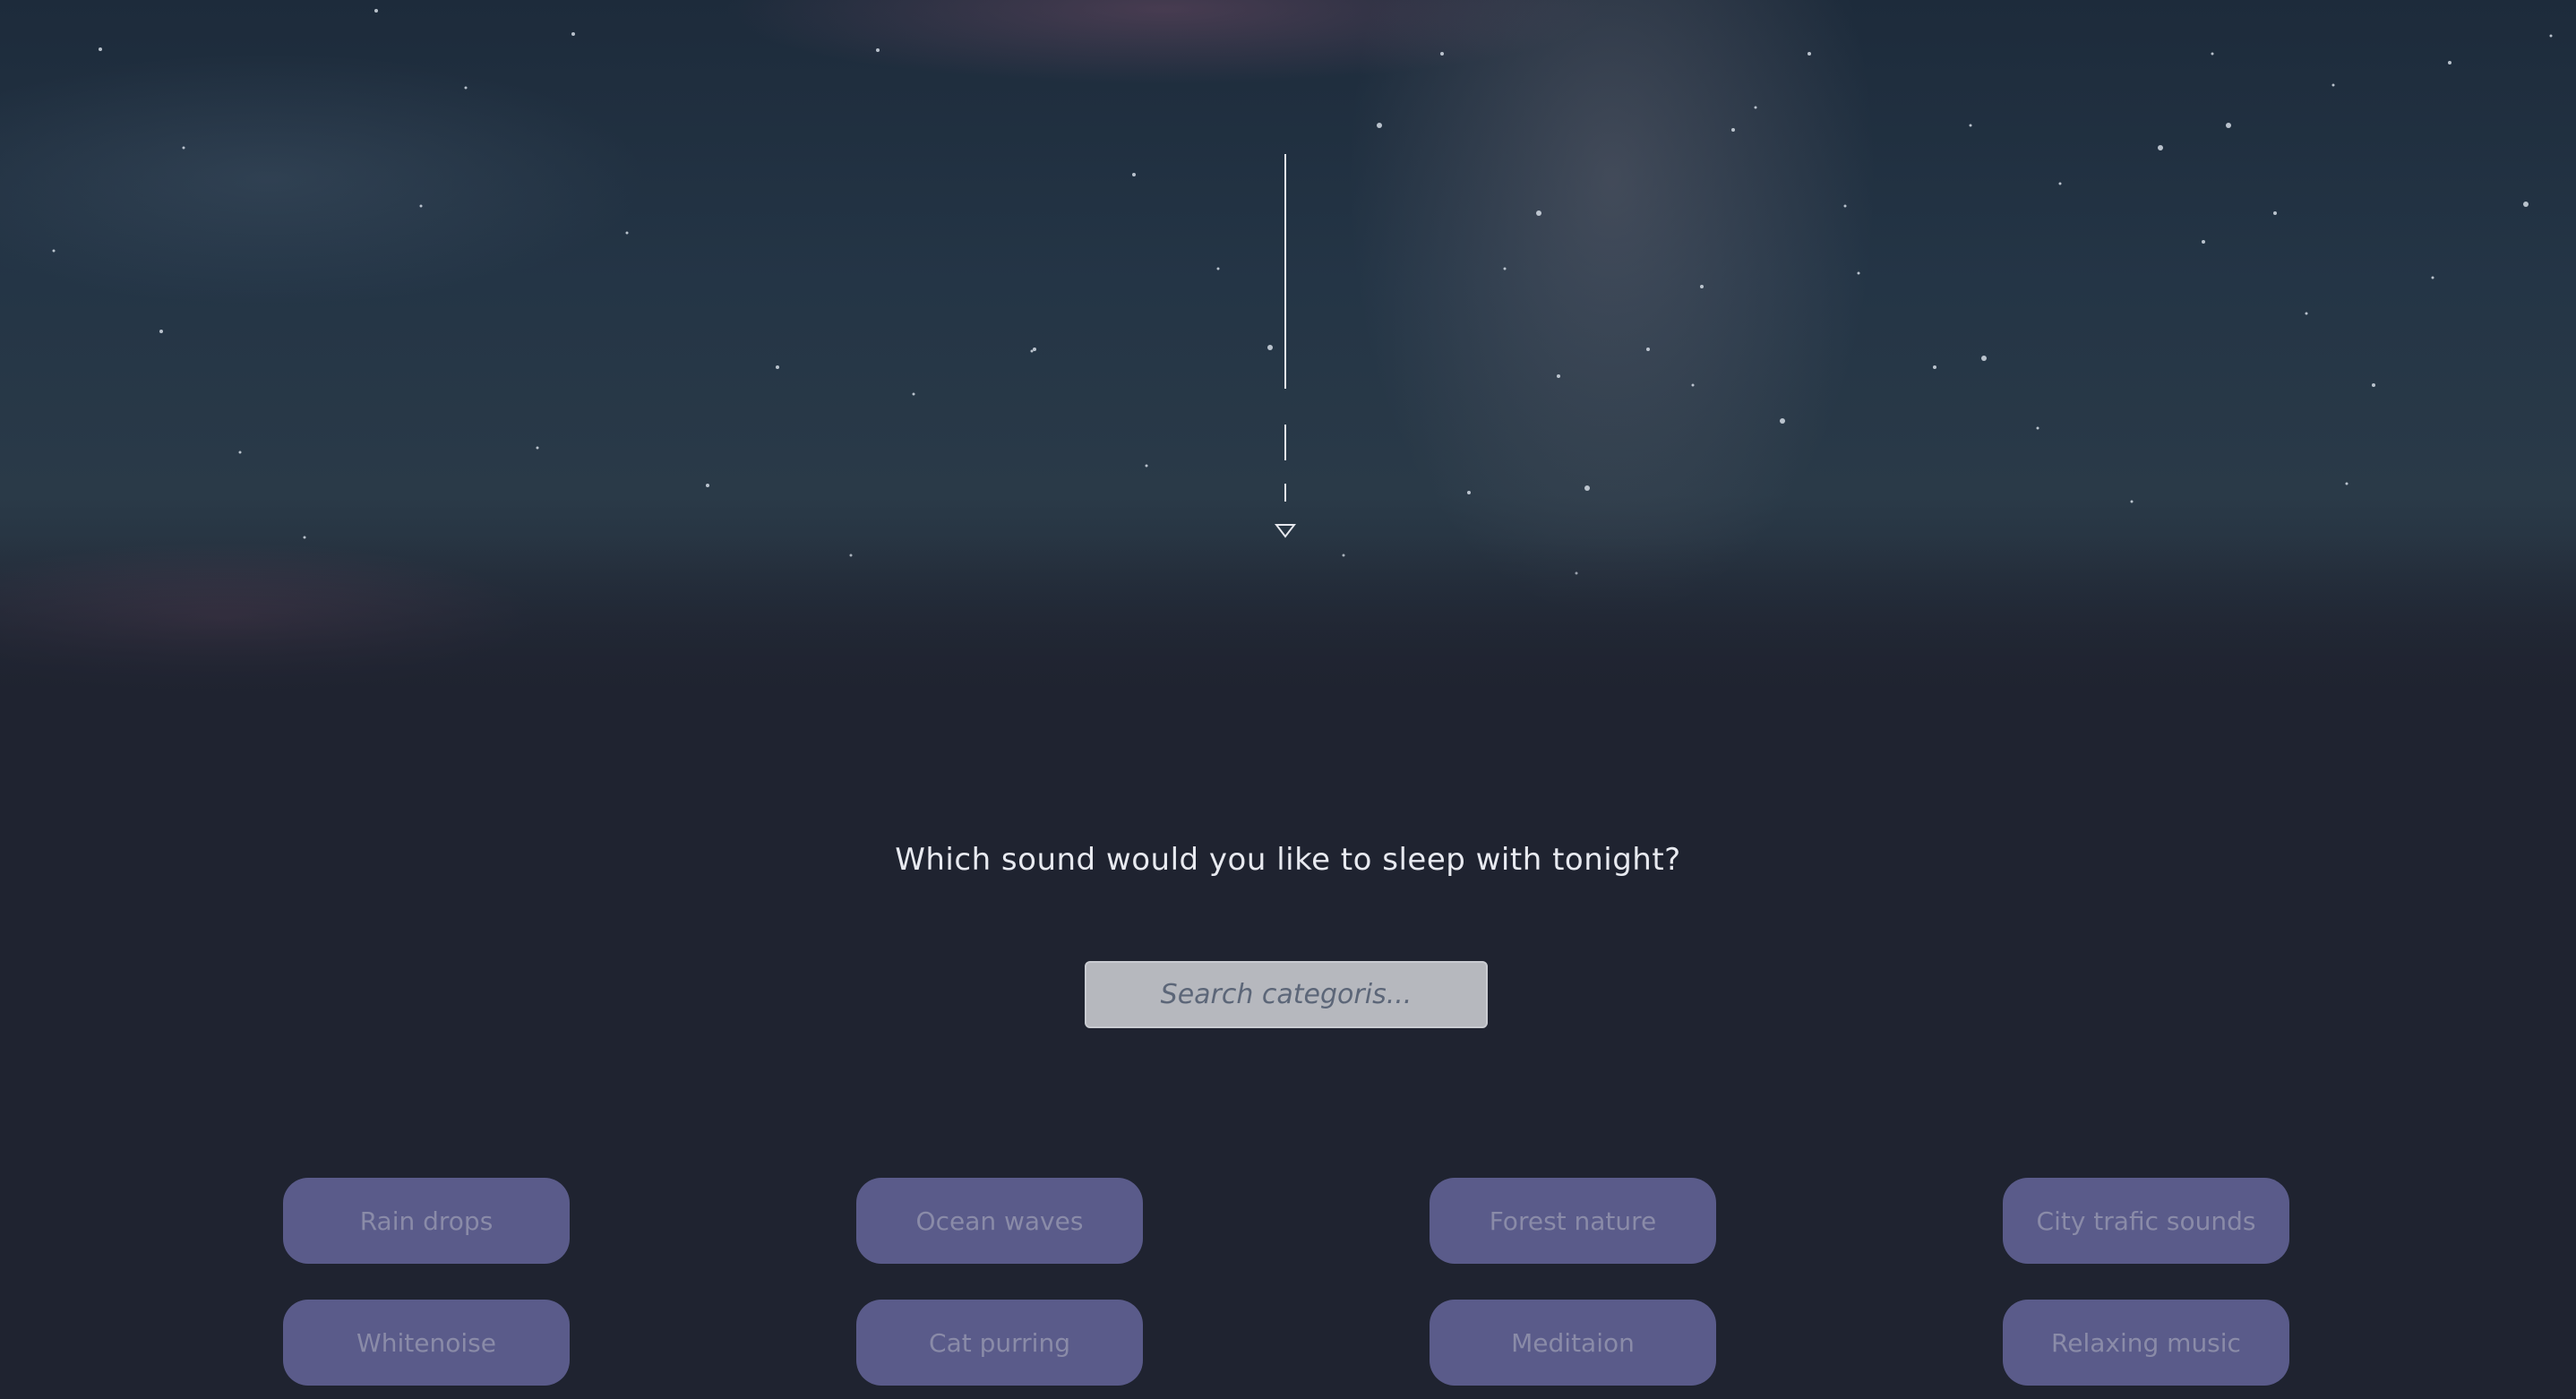 This screenshot has width=2576, height=1399. I want to click on category-button-ocean-waves: Ocean waves, so click(999, 1221).